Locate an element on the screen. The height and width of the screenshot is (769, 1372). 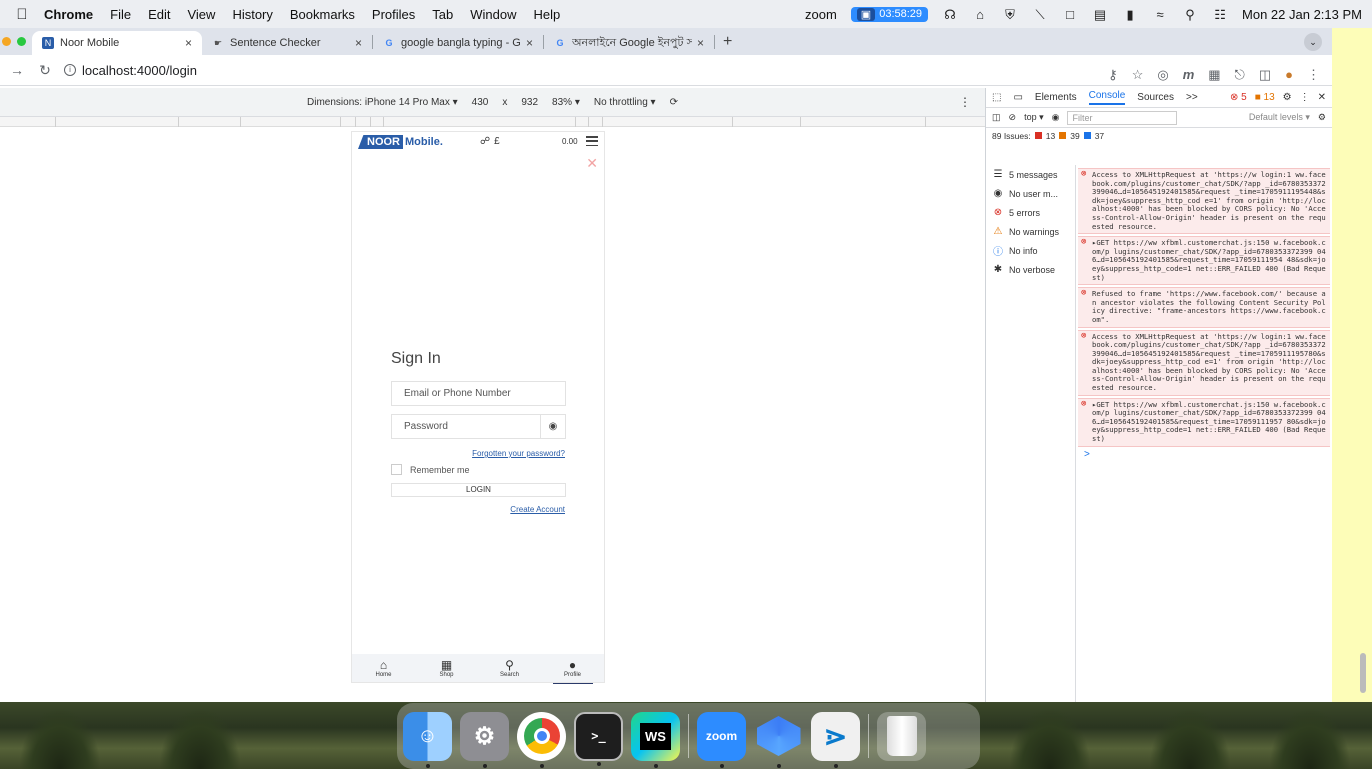
url-field: i localhost:4000/login is located at coordinates (130, 70).